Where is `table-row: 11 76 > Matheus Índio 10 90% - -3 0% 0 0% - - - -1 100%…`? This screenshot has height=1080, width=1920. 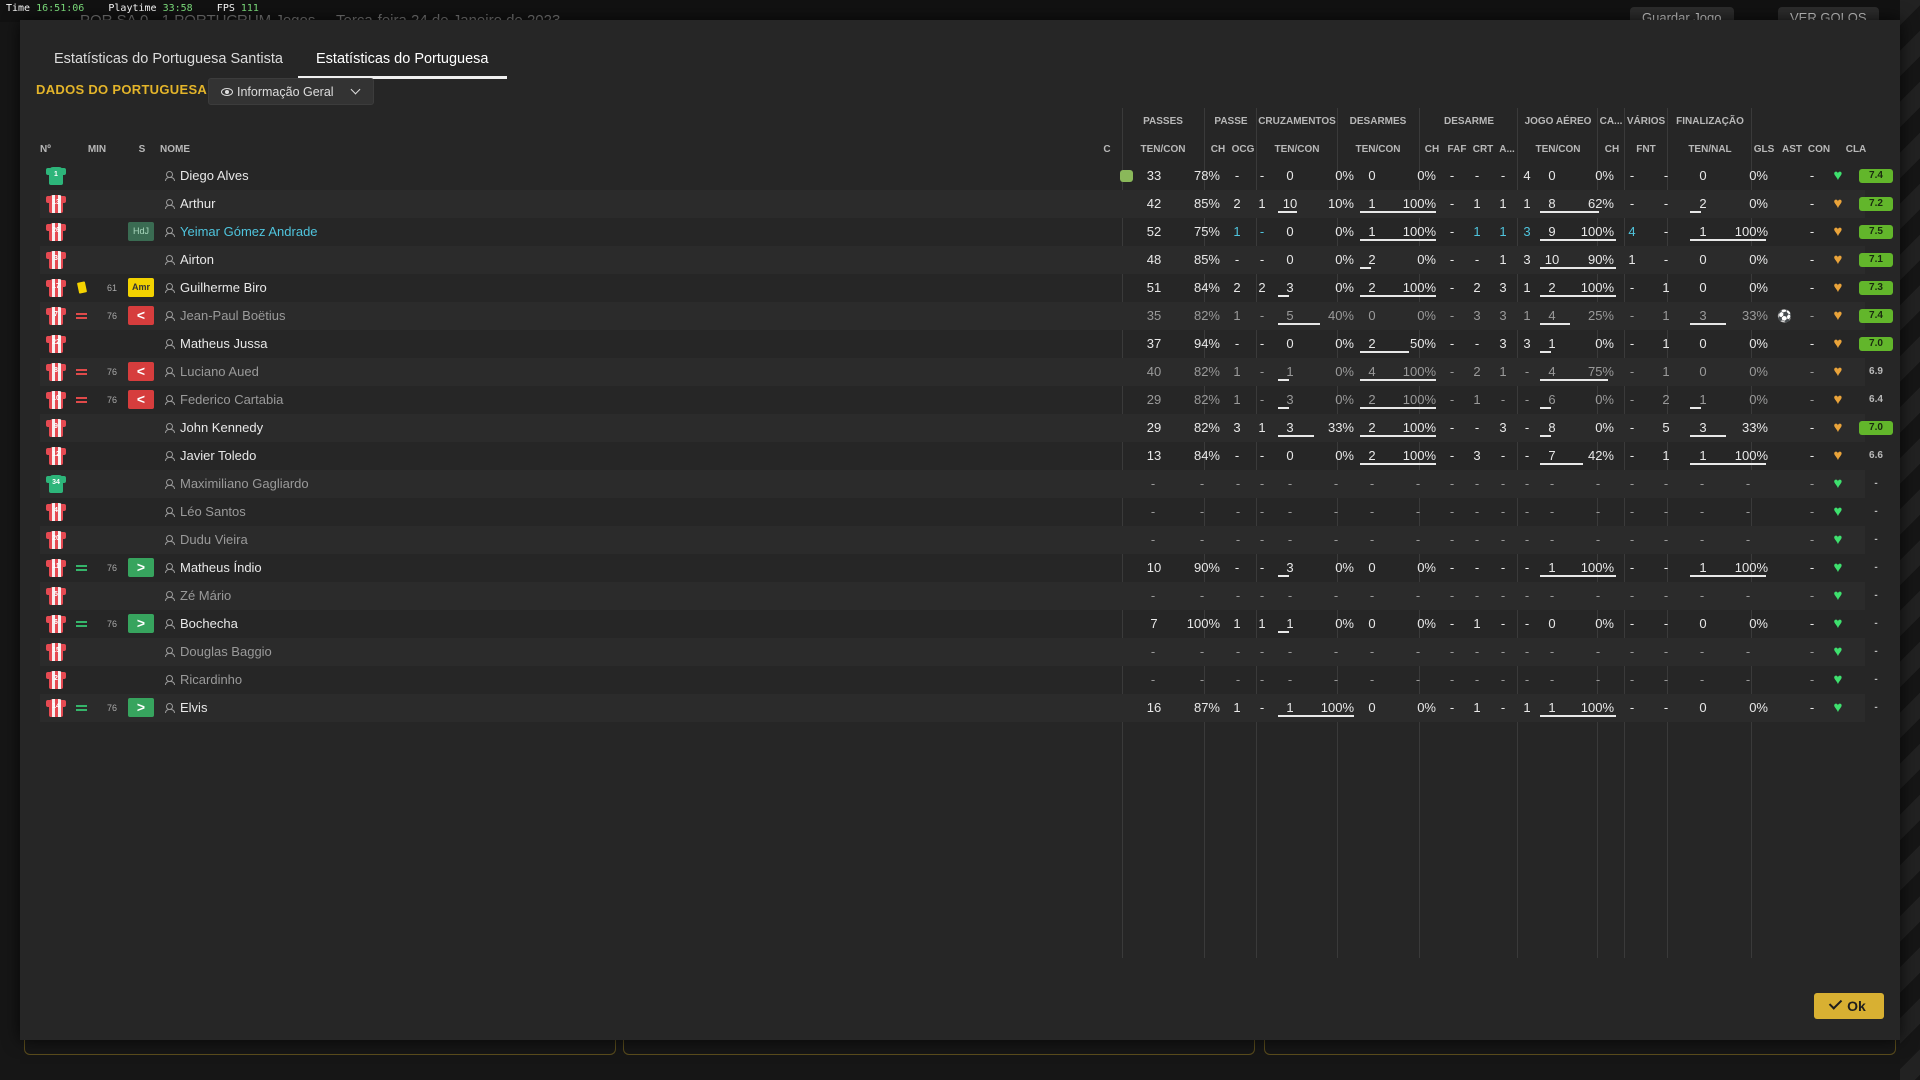
table-row: 11 76 > Matheus Índio 10 90% - -3 0% 0 0% - - - -1 100%… is located at coordinates (959, 568).